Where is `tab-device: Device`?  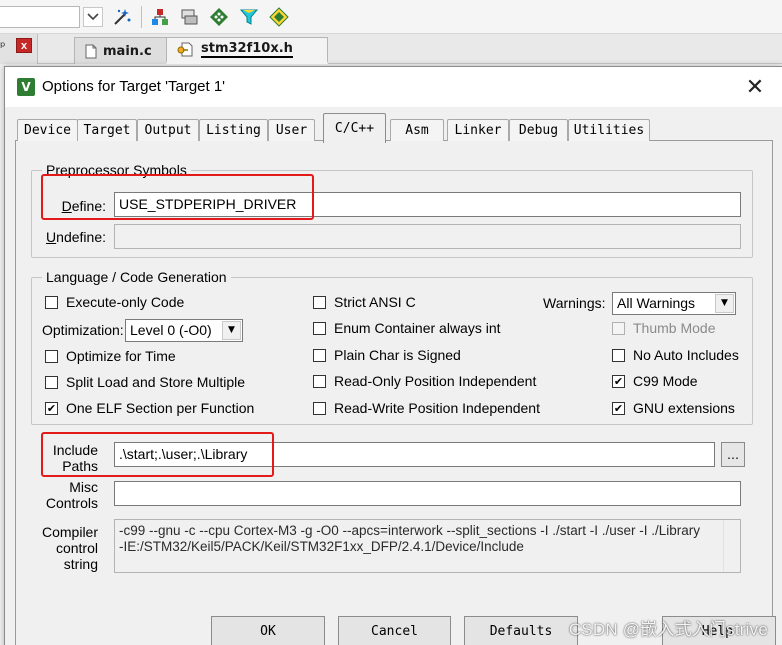 tab-device: Device is located at coordinates (47, 130).